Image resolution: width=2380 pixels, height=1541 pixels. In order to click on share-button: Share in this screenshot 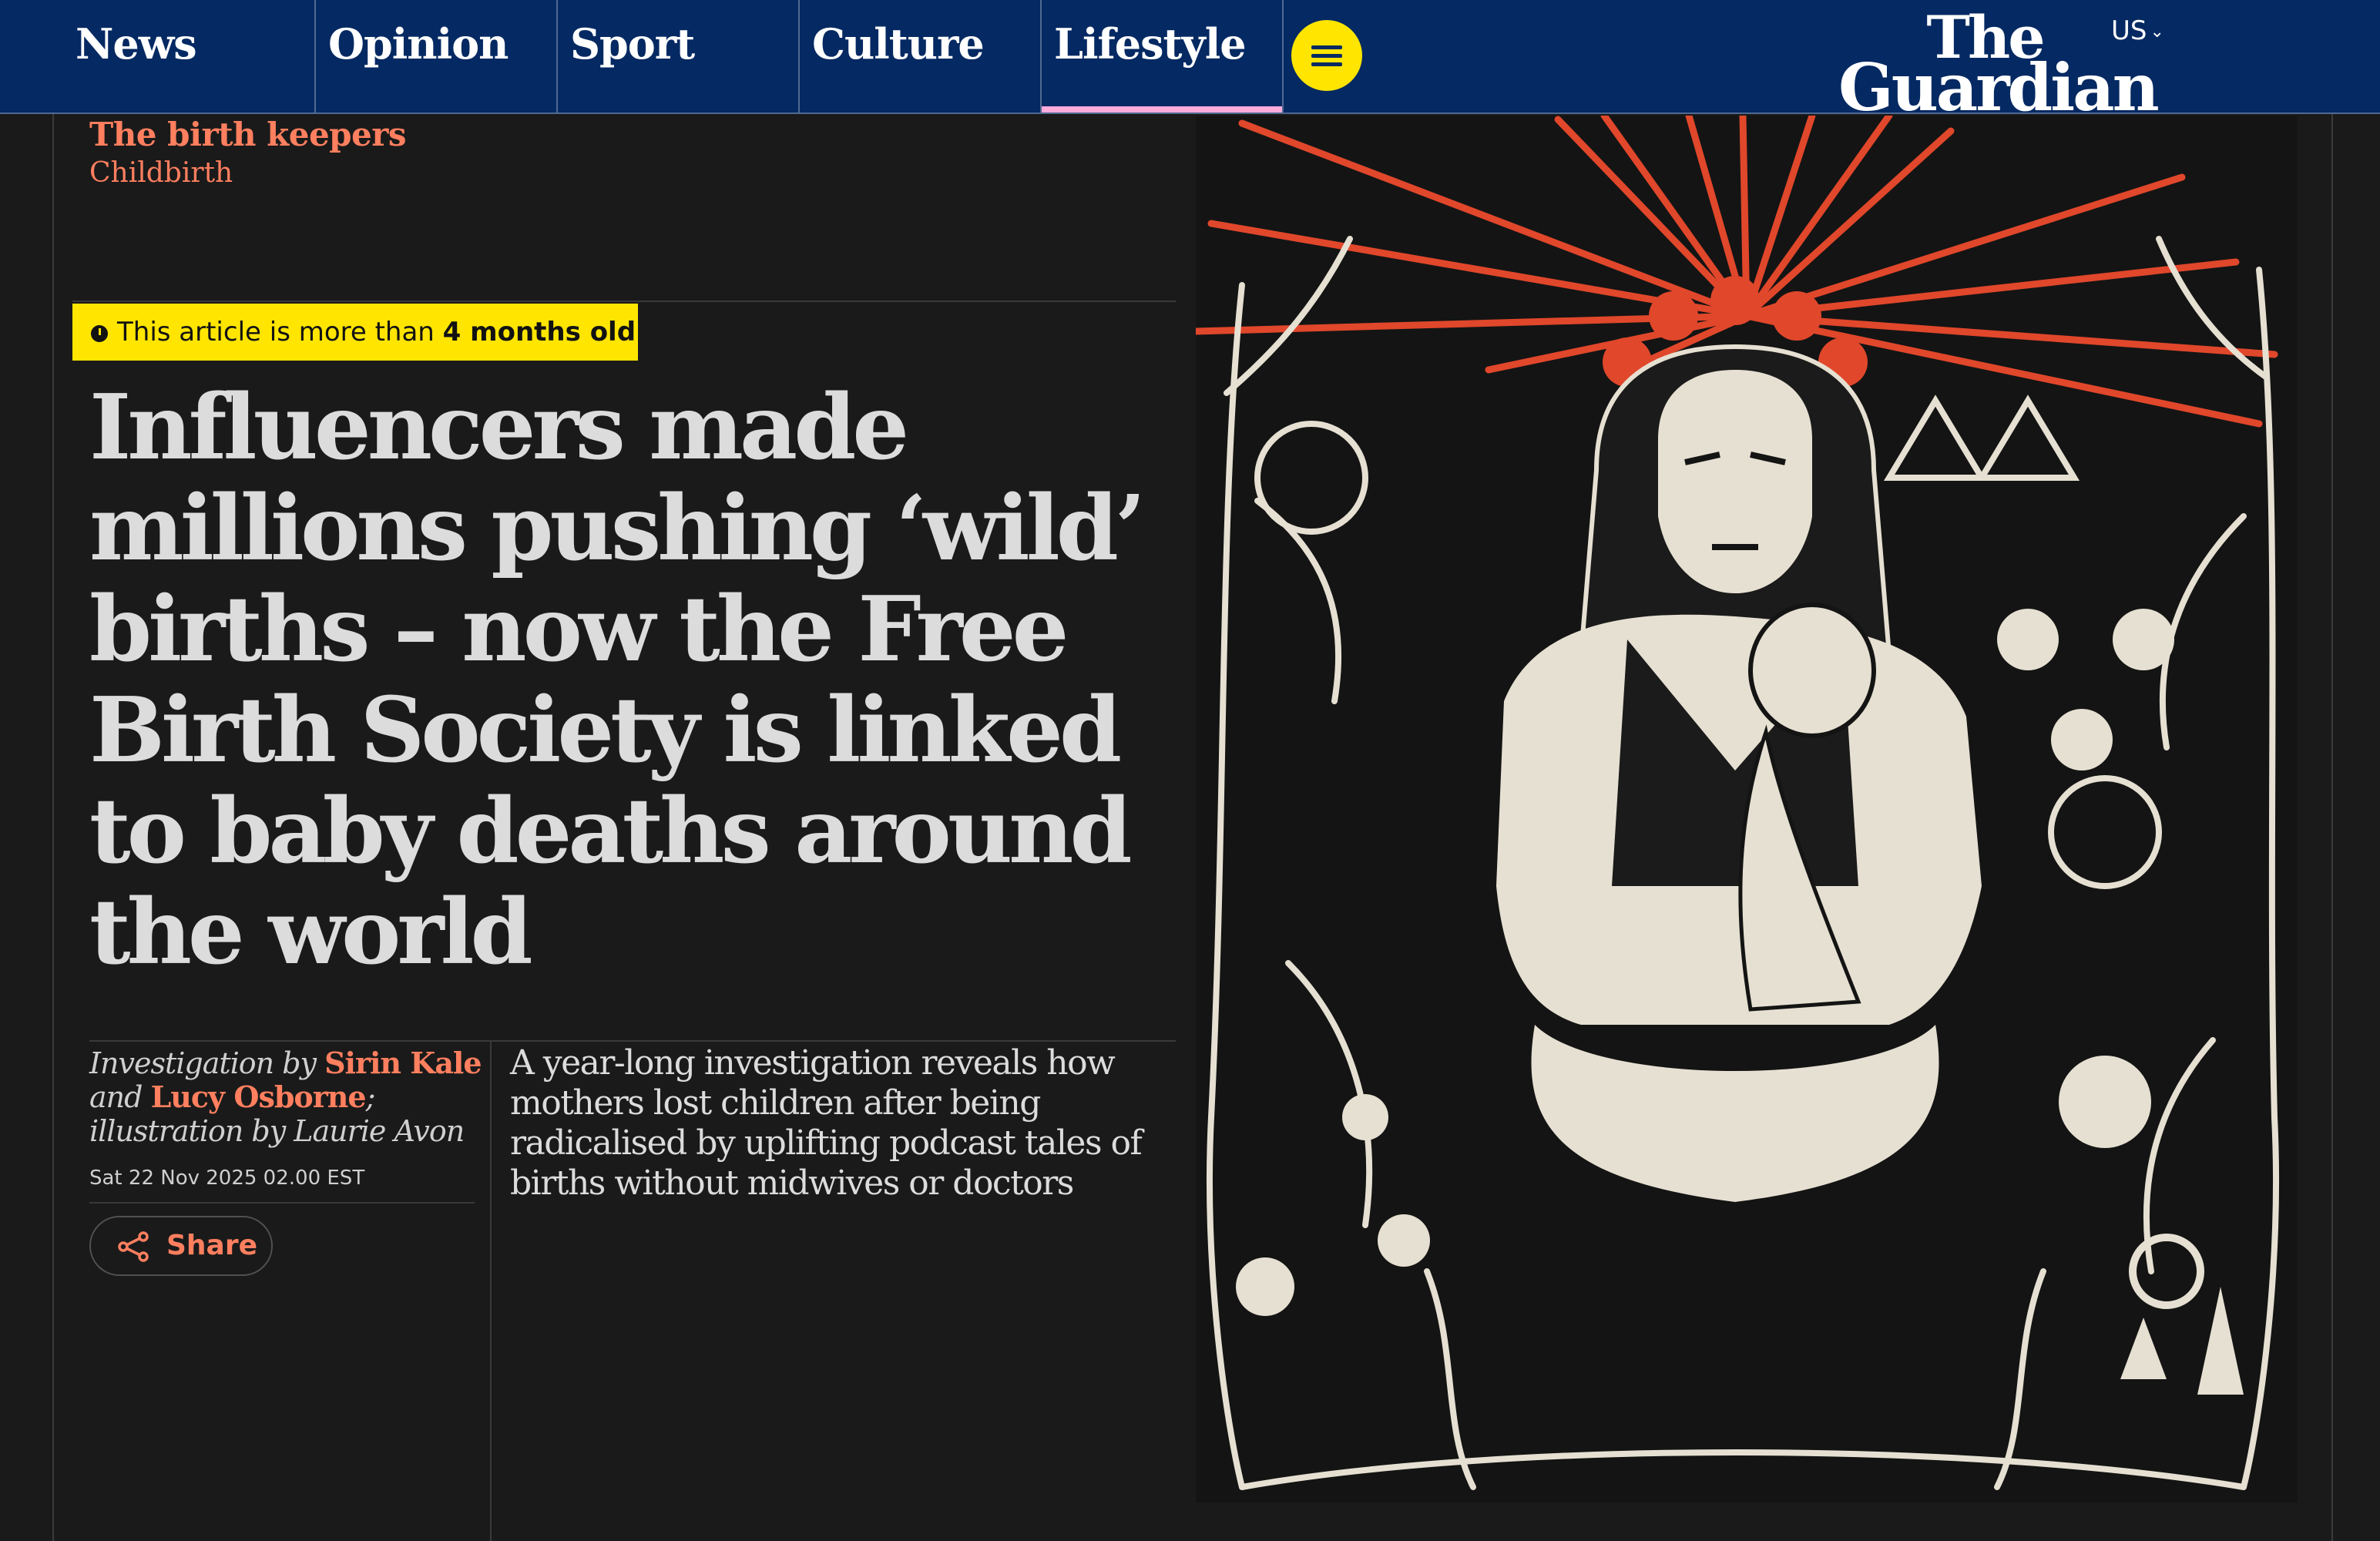, I will do `click(181, 1246)`.